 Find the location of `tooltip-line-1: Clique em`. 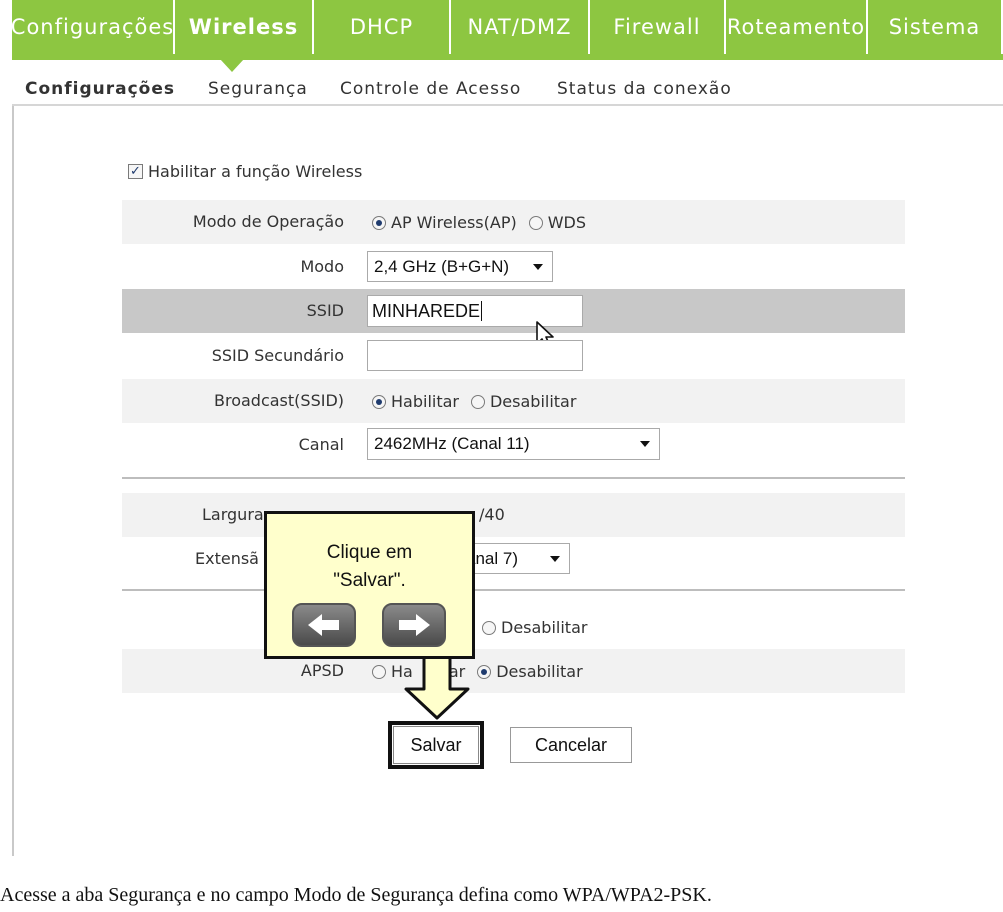

tooltip-line-1: Clique em is located at coordinates (369, 552).